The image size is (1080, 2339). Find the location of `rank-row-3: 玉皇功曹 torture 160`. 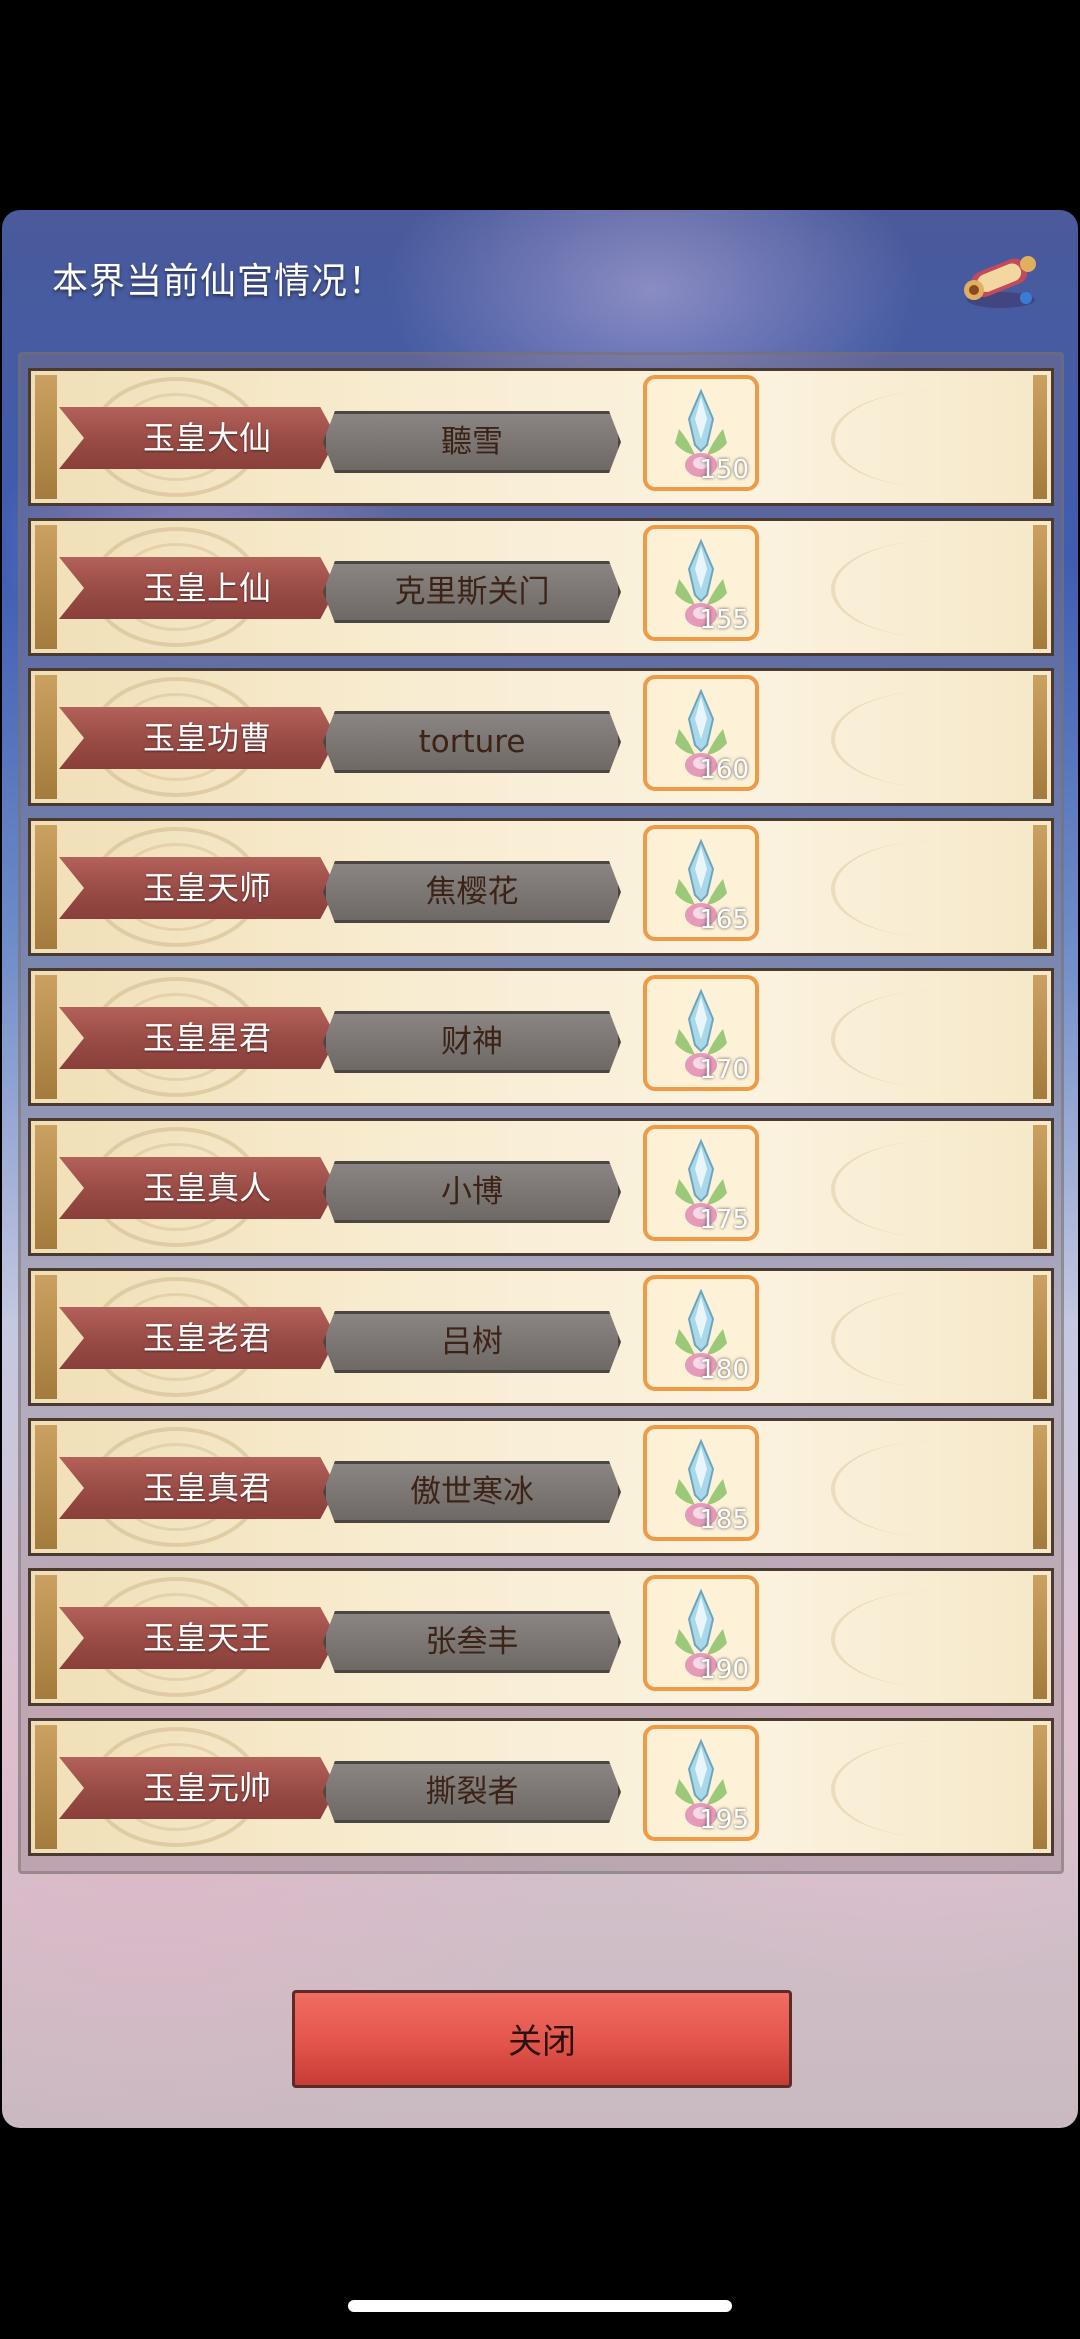

rank-row-3: 玉皇功曹 torture 160 is located at coordinates (541, 737).